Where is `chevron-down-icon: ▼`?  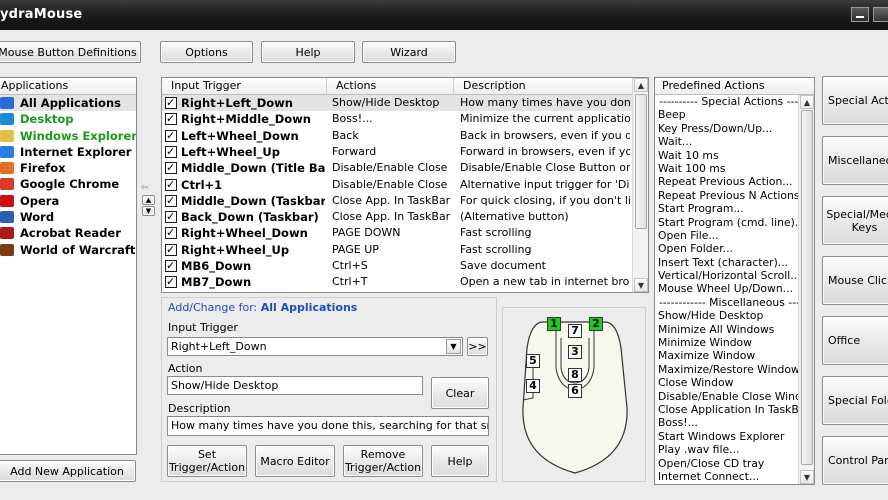 chevron-down-icon: ▼ is located at coordinates (453, 346).